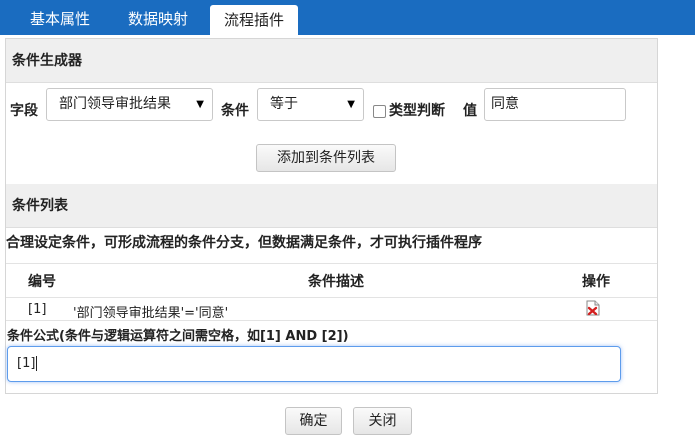 The image size is (695, 443). Describe the element at coordinates (37, 363) in the screenshot. I see `text-cursor` at that location.